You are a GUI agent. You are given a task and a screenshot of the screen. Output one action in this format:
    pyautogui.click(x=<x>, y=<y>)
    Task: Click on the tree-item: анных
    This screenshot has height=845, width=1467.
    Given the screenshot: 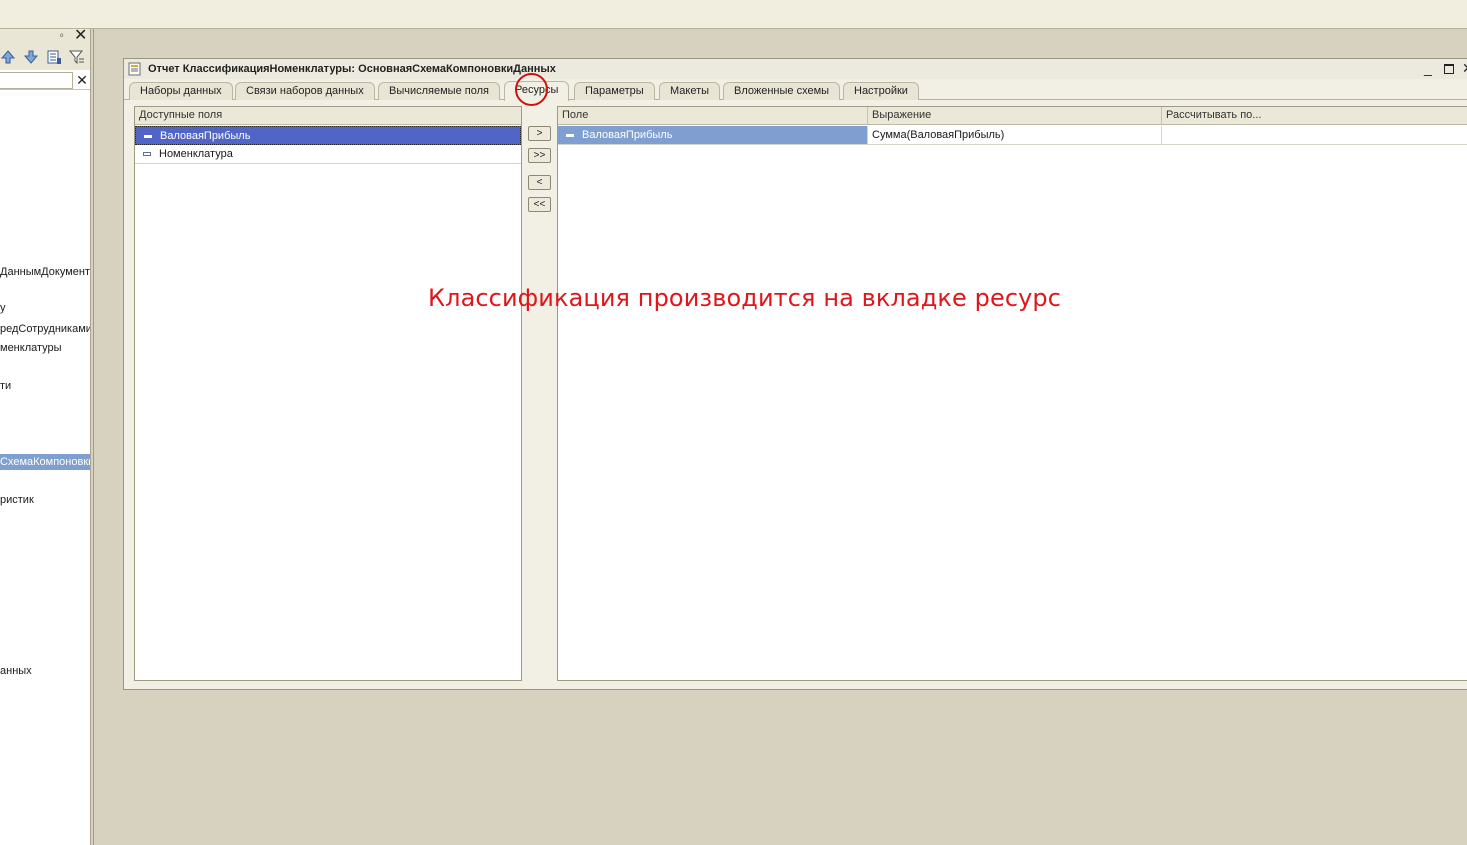 What is the action you would take?
    pyautogui.click(x=45, y=671)
    